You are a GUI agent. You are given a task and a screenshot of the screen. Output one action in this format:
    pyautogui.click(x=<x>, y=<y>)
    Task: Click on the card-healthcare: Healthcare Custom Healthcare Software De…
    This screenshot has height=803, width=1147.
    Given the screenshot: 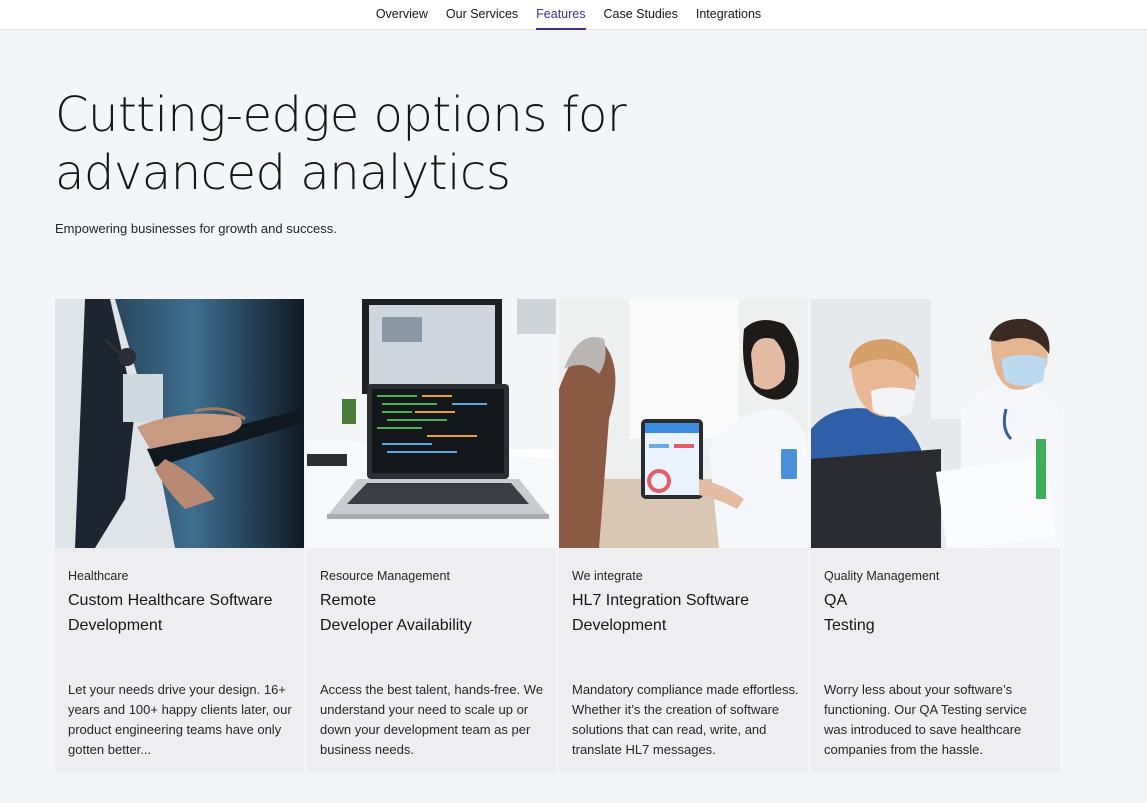 What is the action you would take?
    pyautogui.click(x=179, y=536)
    